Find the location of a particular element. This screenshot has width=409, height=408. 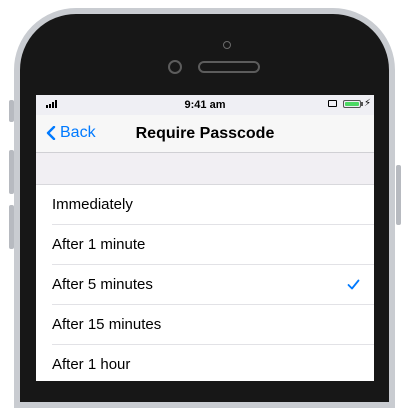

option-label: After 15 minutes is located at coordinates (107, 324).